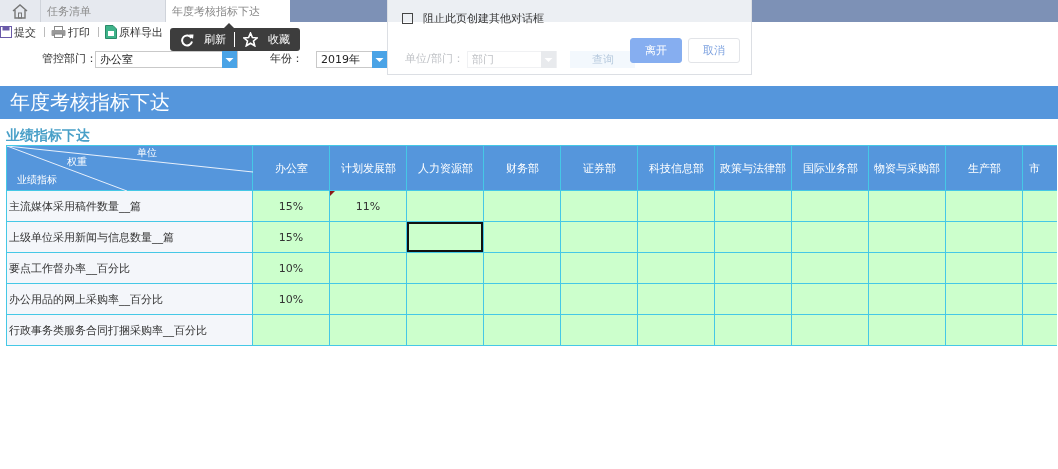 The width and height of the screenshot is (1058, 469). Describe the element at coordinates (136, 32) in the screenshot. I see `toolbar-button: 原样导出` at that location.